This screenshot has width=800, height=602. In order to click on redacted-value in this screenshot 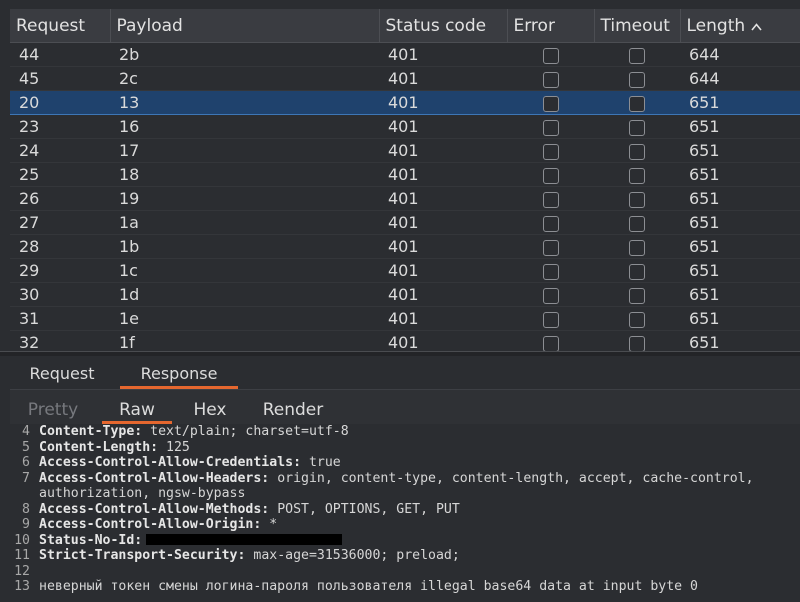, I will do `click(244, 539)`.